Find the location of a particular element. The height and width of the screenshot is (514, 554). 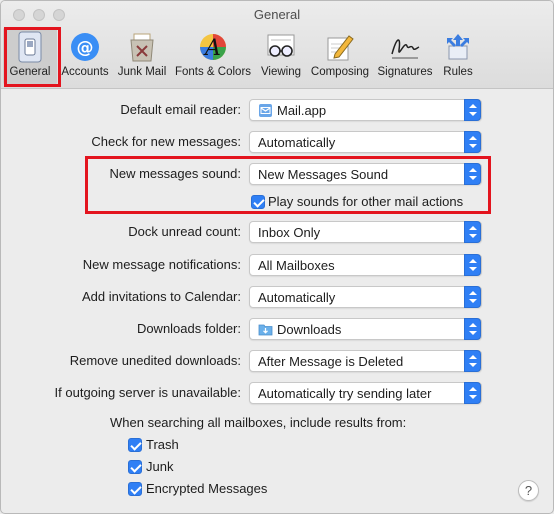

new-messages-sound-value: New Messages Sound is located at coordinates (323, 174).